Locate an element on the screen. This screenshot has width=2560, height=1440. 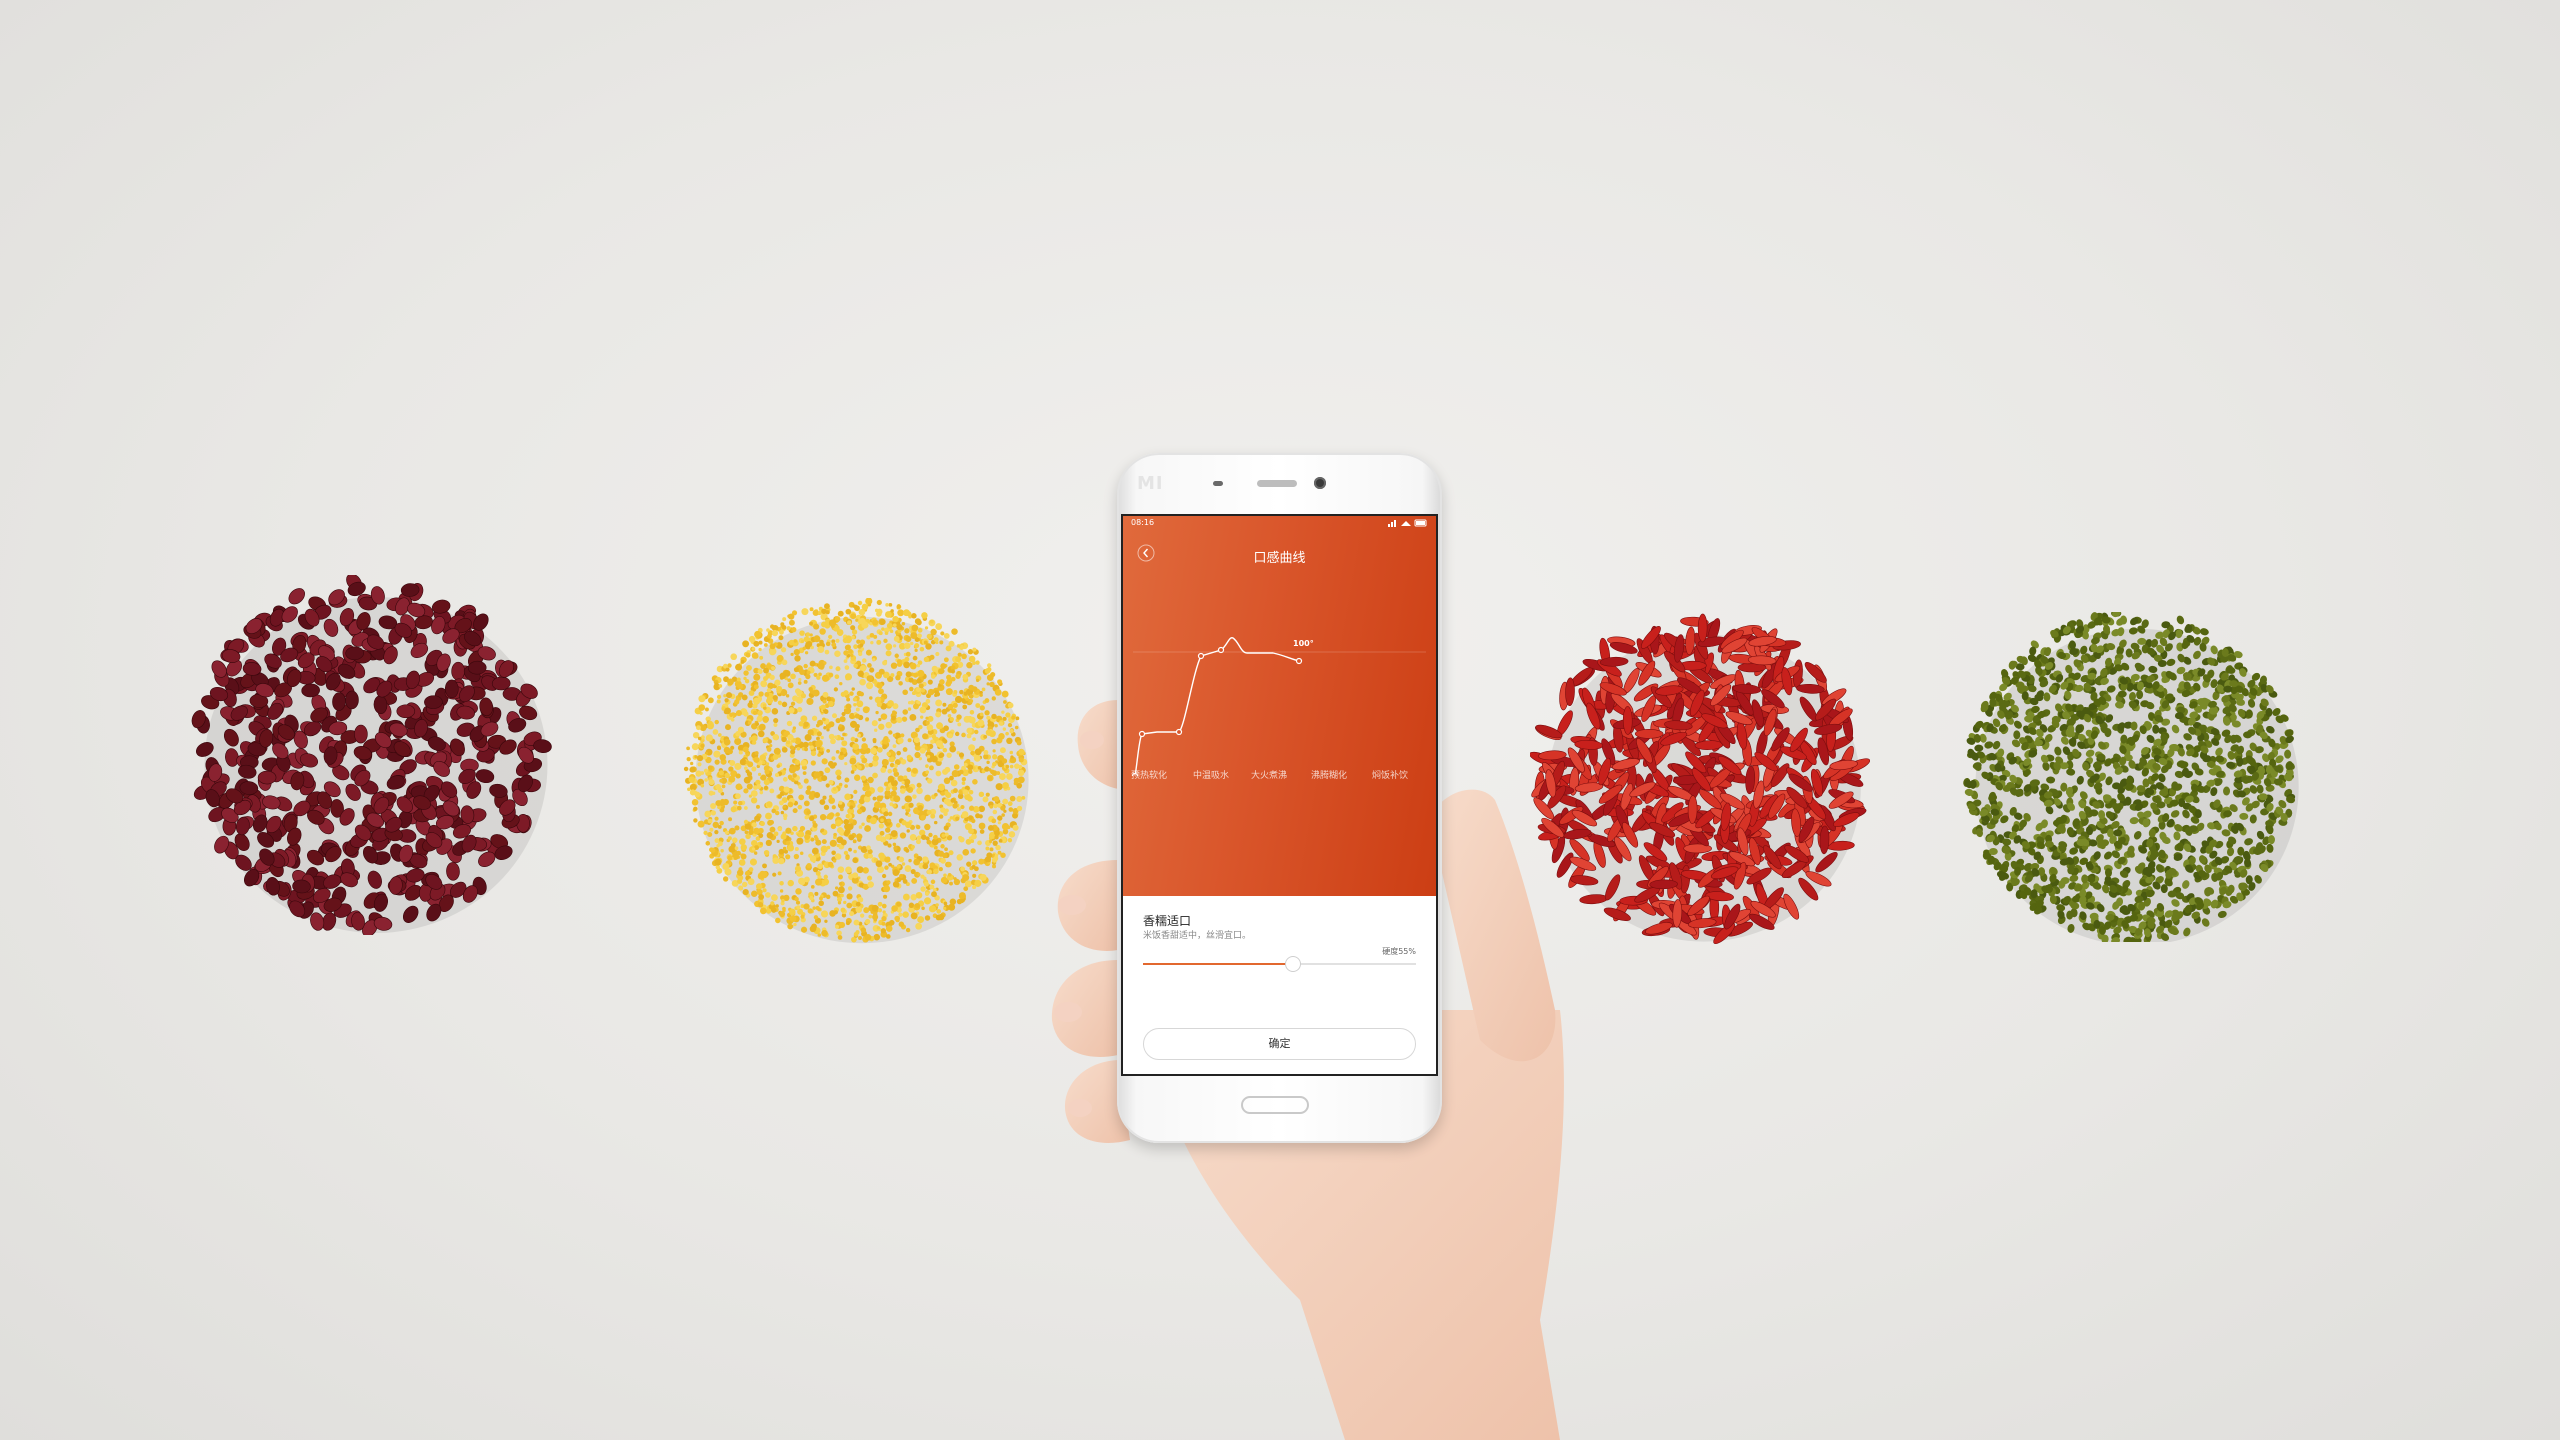
x-tick-label: 大火煮沸 is located at coordinates (1269, 776).